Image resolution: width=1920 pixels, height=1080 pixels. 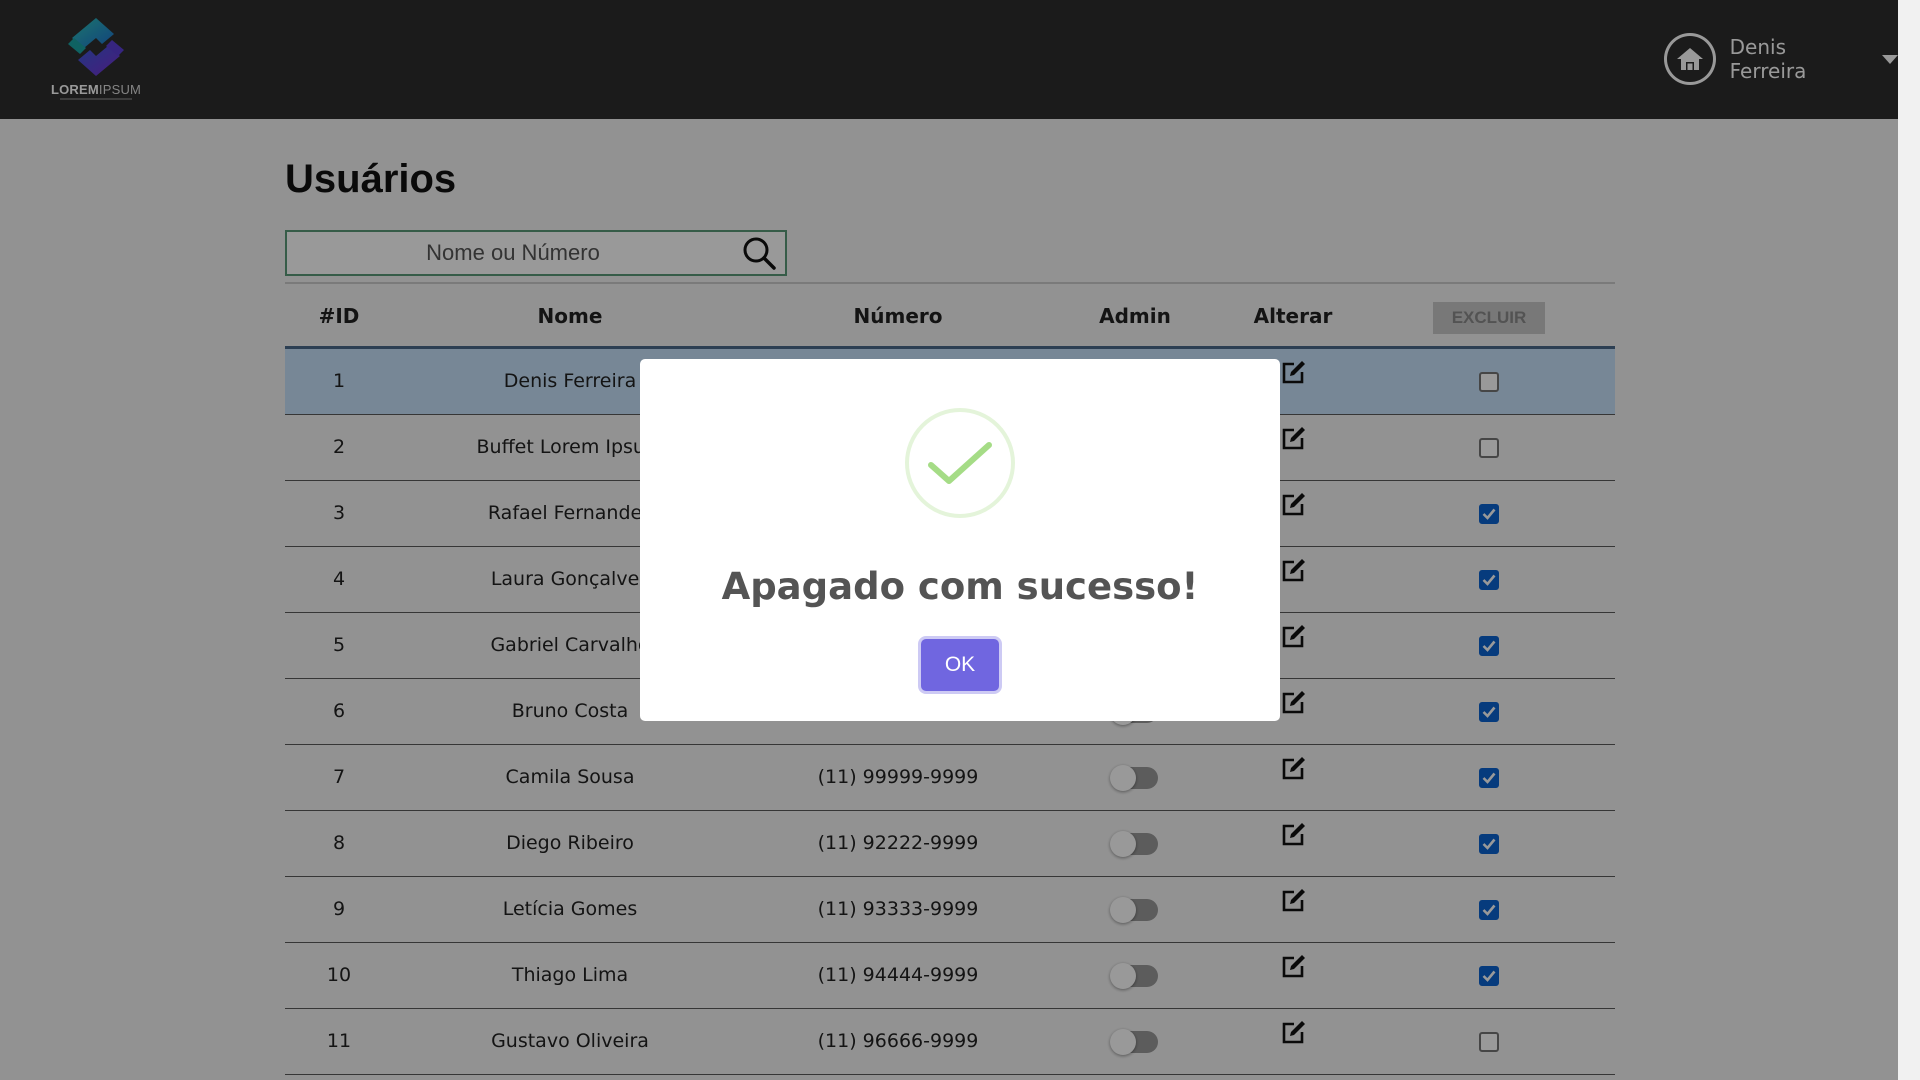 I want to click on dialog-title: Apagado com sucesso!, so click(x=960, y=586).